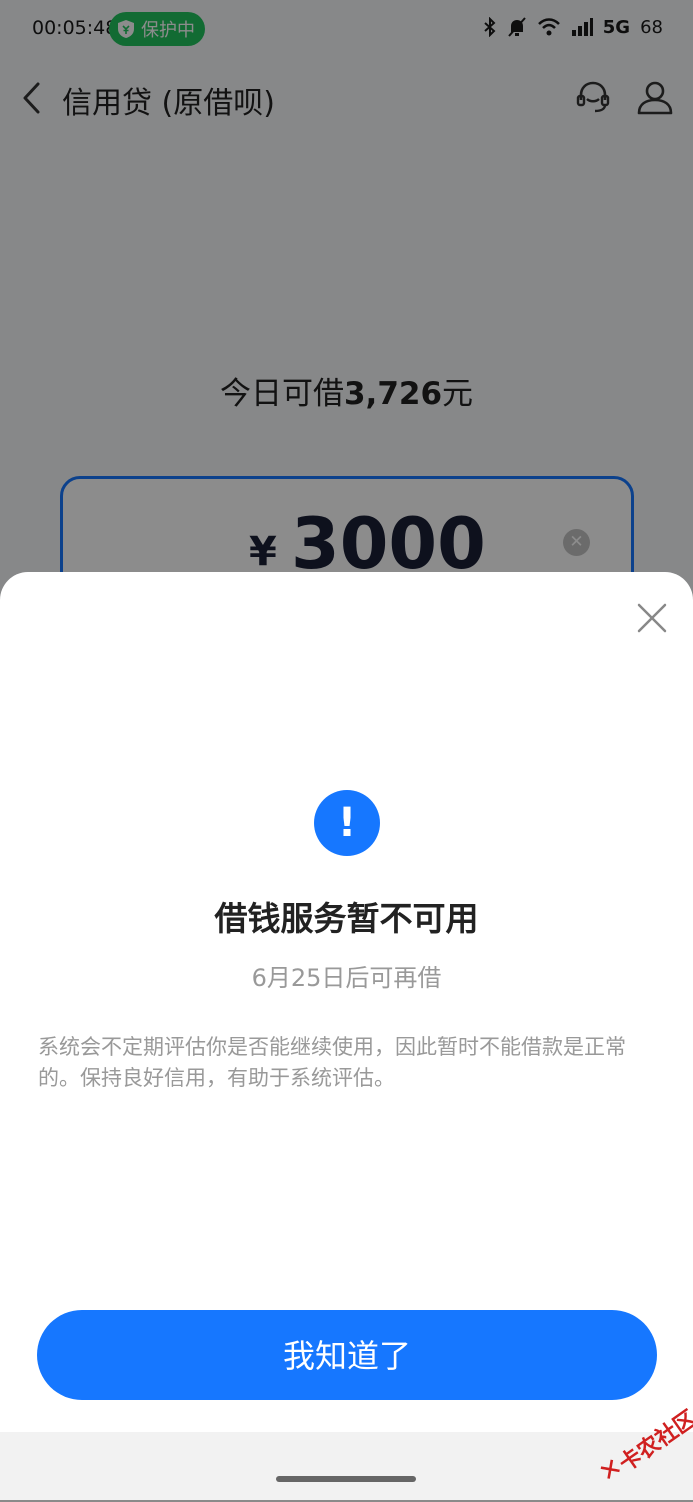 Image resolution: width=693 pixels, height=1502 pixels. What do you see at coordinates (346, 918) in the screenshot?
I see `dialog-title: 借钱服务暂不可用` at bounding box center [346, 918].